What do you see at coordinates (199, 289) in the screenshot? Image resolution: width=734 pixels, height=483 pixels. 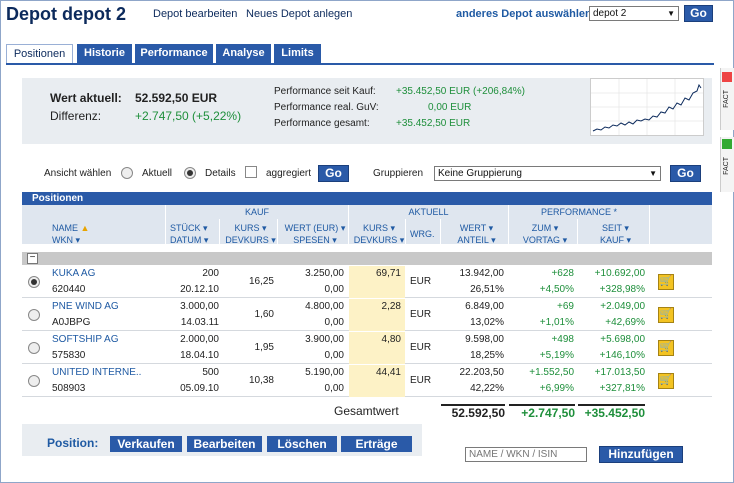 I see `row-datum: 20.12.10` at bounding box center [199, 289].